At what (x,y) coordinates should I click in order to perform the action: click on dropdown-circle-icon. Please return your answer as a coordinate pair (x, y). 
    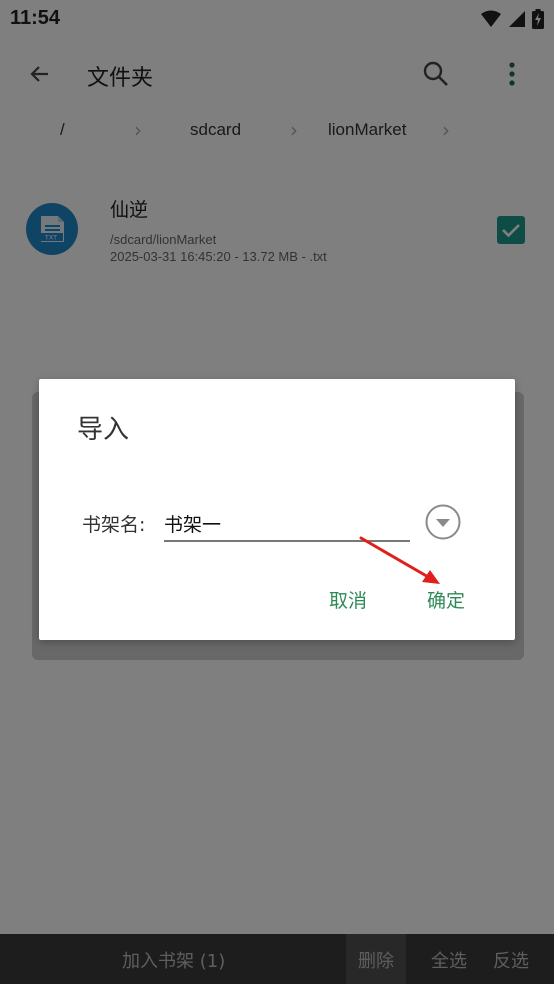
    Looking at the image, I should click on (443, 522).